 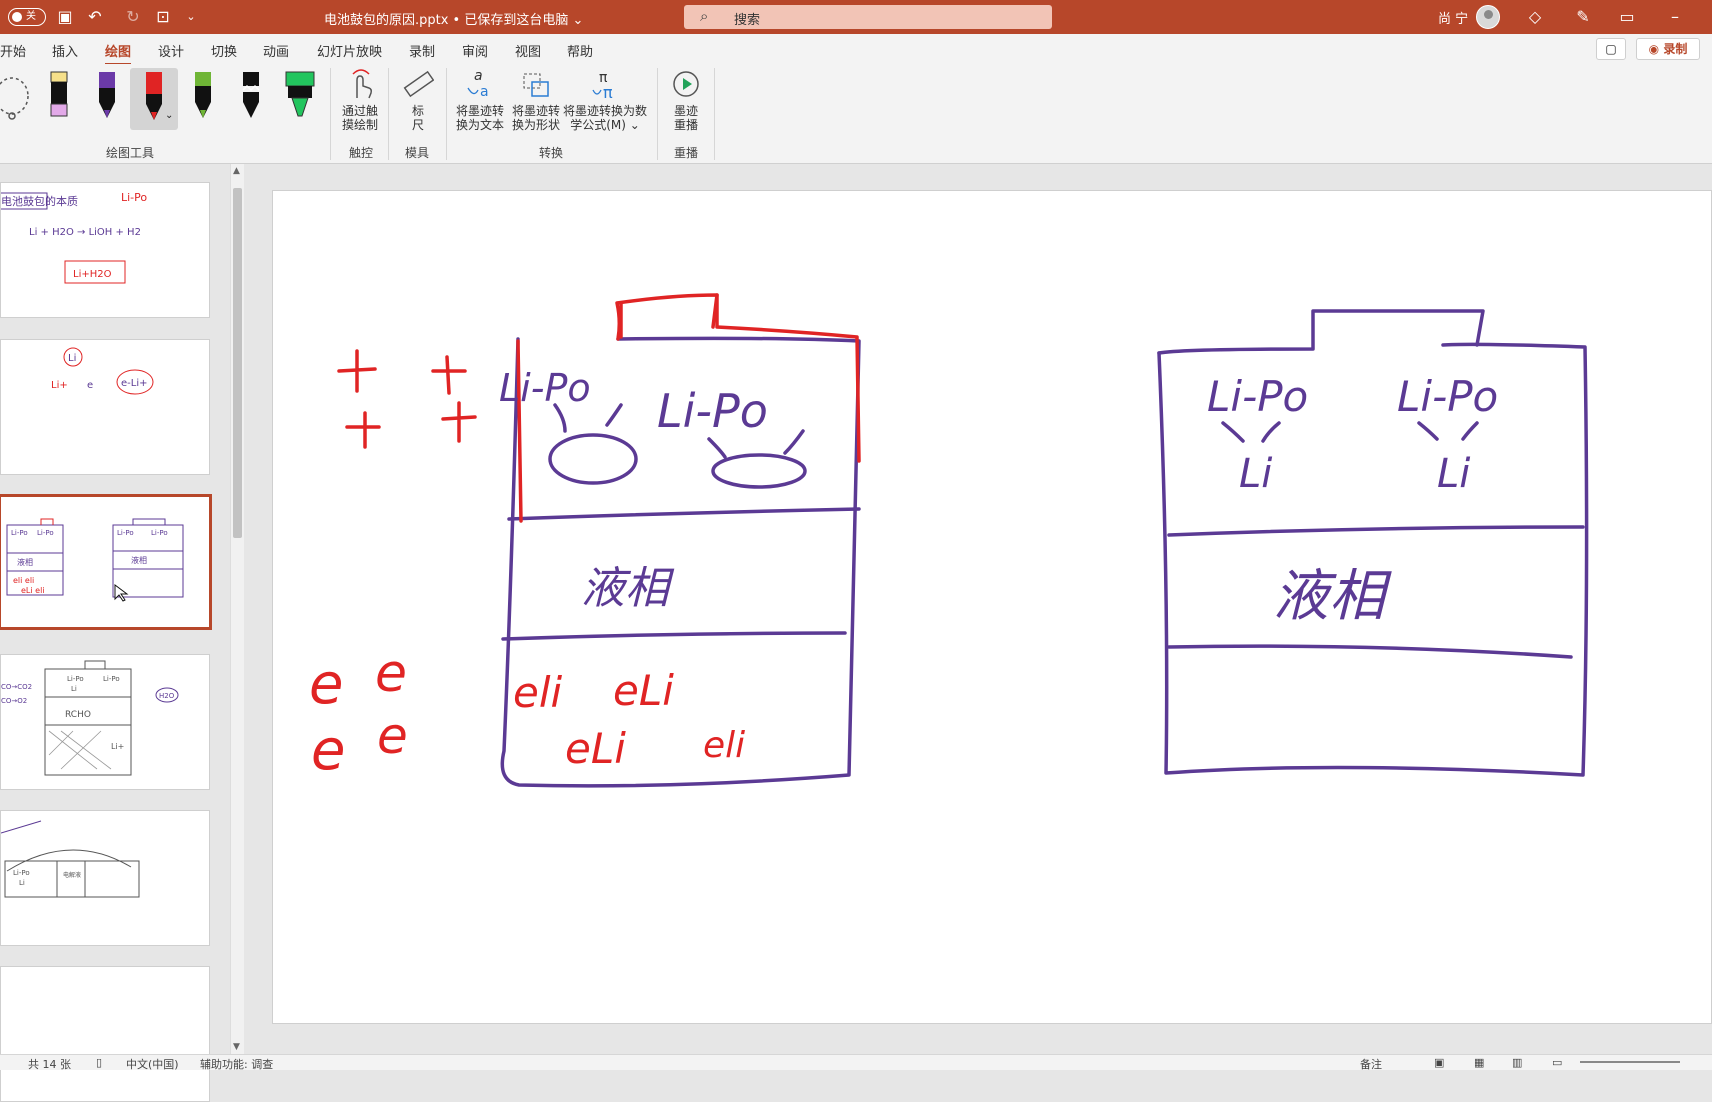 I want to click on left-letter-e-3: e, so click(x=328, y=750).